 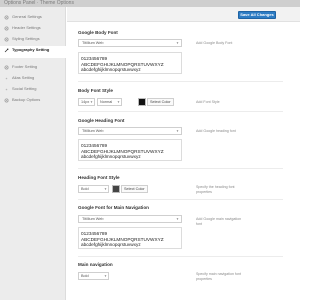 What do you see at coordinates (130, 219) in the screenshot?
I see `nav-font-select: Titillium Web ▼` at bounding box center [130, 219].